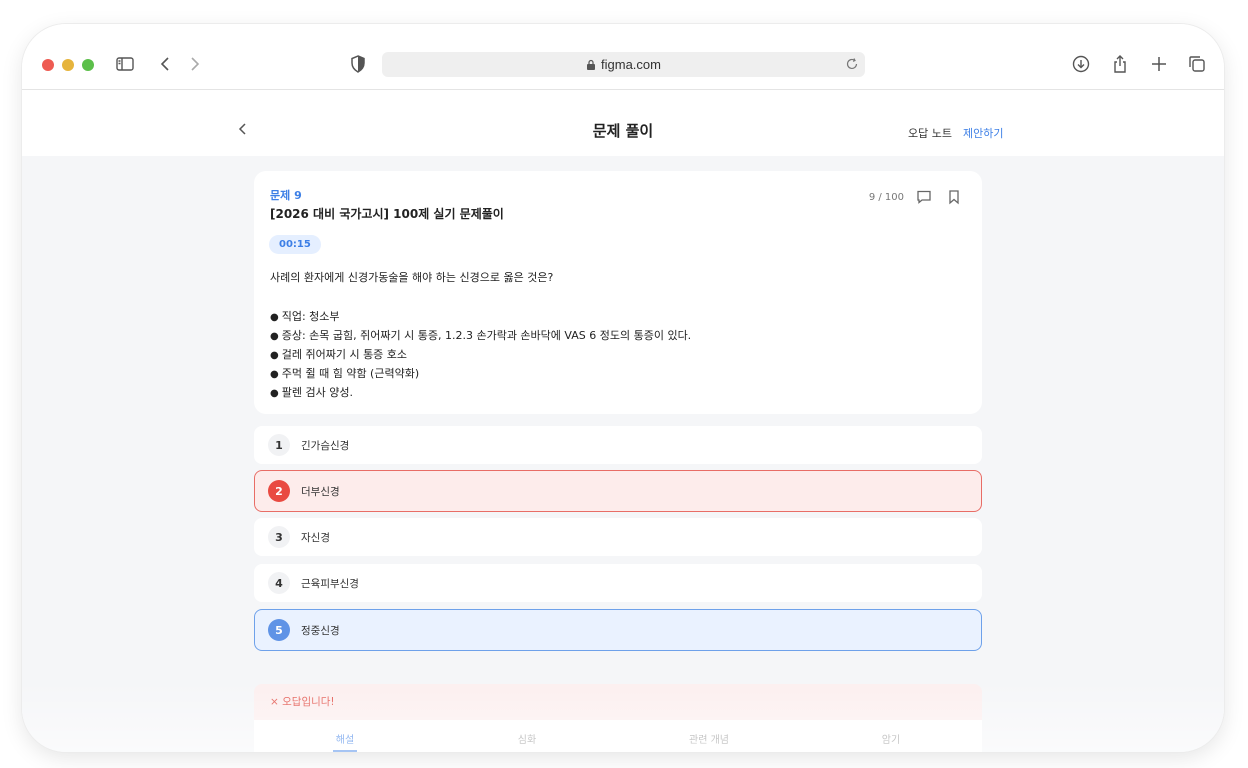 This screenshot has height=768, width=1248. What do you see at coordinates (618, 583) in the screenshot?
I see `answer-option-4: 4 근육피부신경` at bounding box center [618, 583].